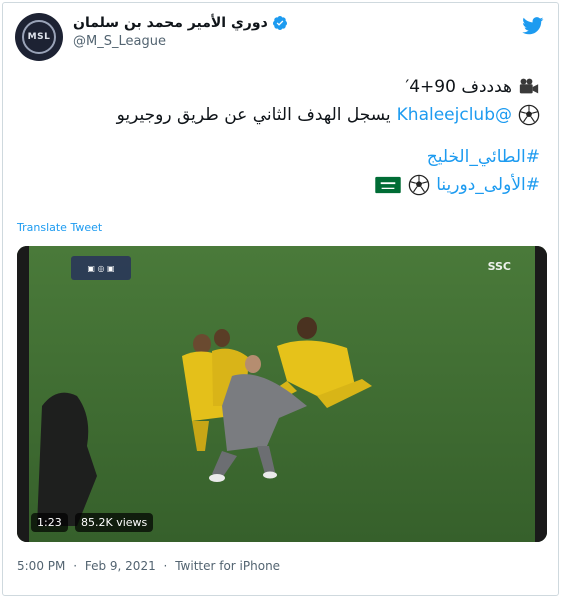 Image resolution: width=563 pixels, height=600 pixels. What do you see at coordinates (170, 23) in the screenshot?
I see `author-display-name: دوري الأمير محمد بن سلمان` at bounding box center [170, 23].